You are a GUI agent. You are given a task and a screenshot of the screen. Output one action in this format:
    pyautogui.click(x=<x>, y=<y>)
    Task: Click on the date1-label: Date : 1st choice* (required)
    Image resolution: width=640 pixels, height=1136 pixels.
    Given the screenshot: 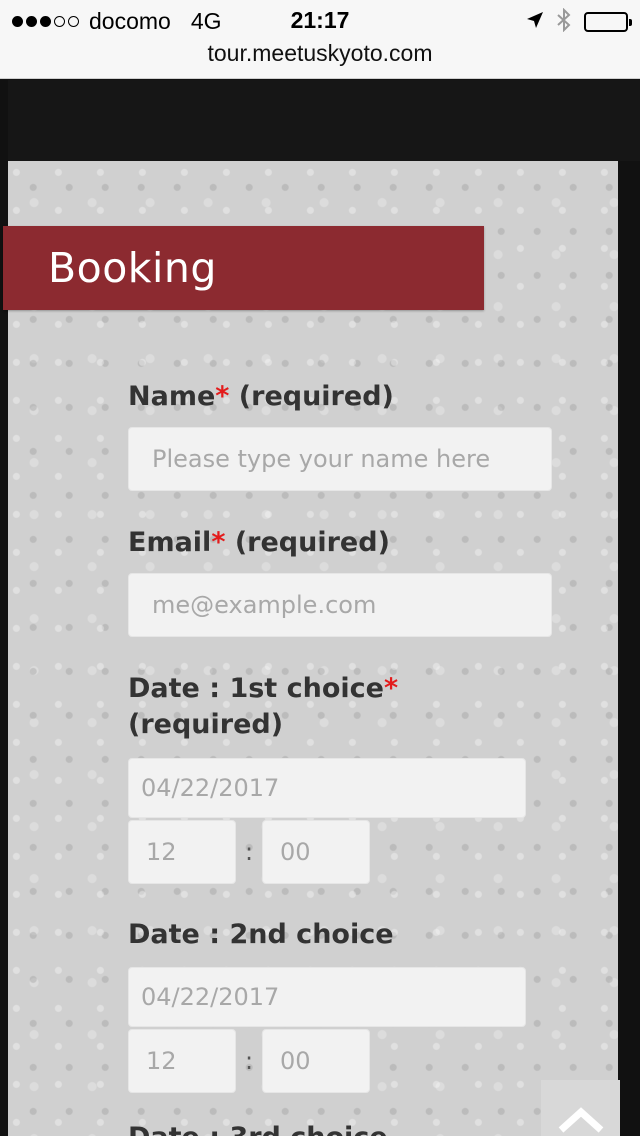 What is the action you would take?
    pyautogui.click(x=263, y=706)
    